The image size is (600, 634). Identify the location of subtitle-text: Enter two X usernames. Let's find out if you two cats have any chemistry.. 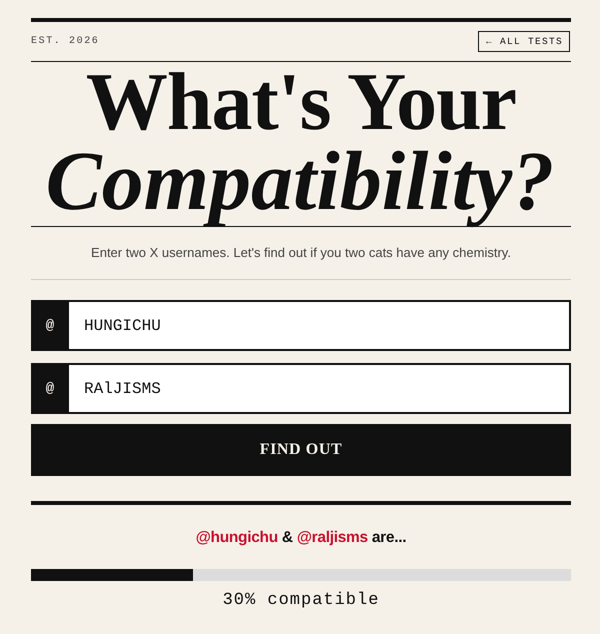
(301, 253).